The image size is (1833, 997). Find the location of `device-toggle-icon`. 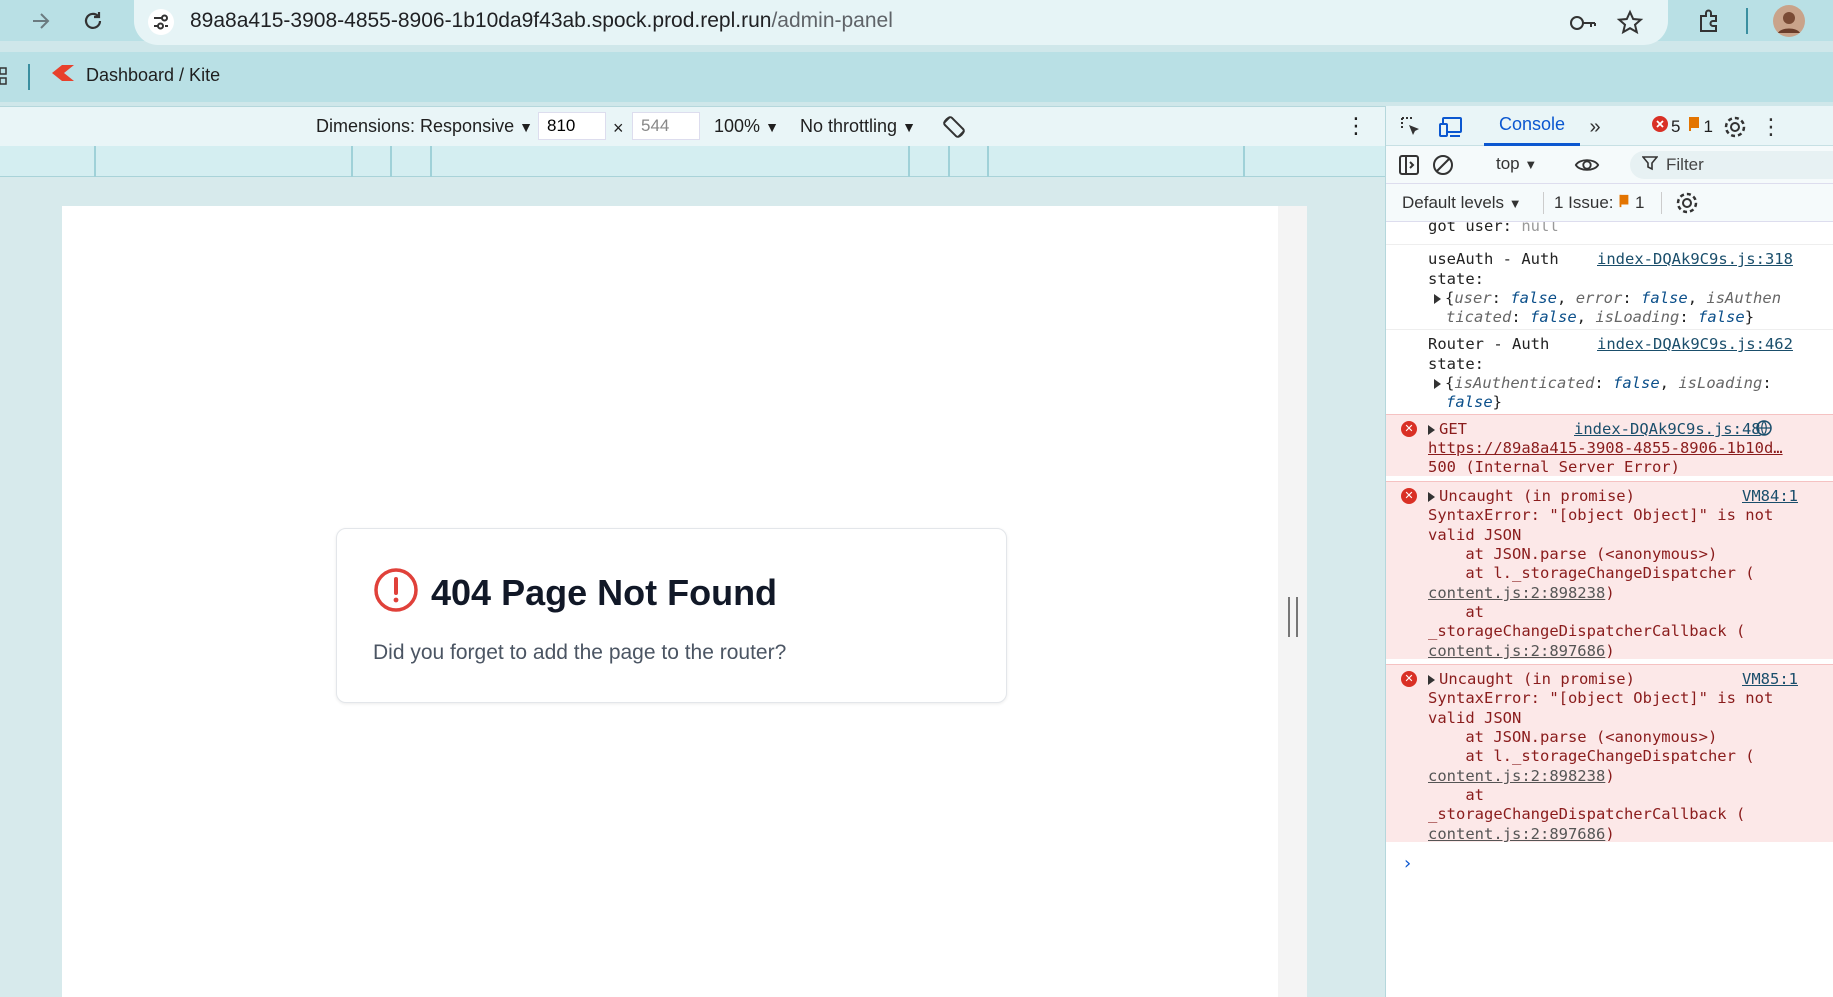

device-toggle-icon is located at coordinates (1451, 127).